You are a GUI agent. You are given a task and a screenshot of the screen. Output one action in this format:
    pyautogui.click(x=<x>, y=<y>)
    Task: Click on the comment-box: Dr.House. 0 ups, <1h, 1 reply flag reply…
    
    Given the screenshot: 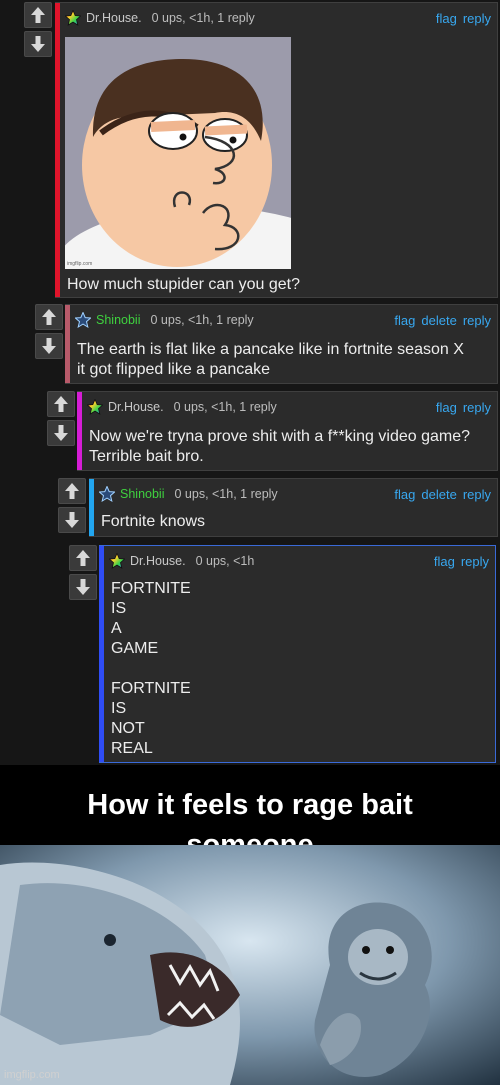 What is the action you would take?
    pyautogui.click(x=287, y=431)
    